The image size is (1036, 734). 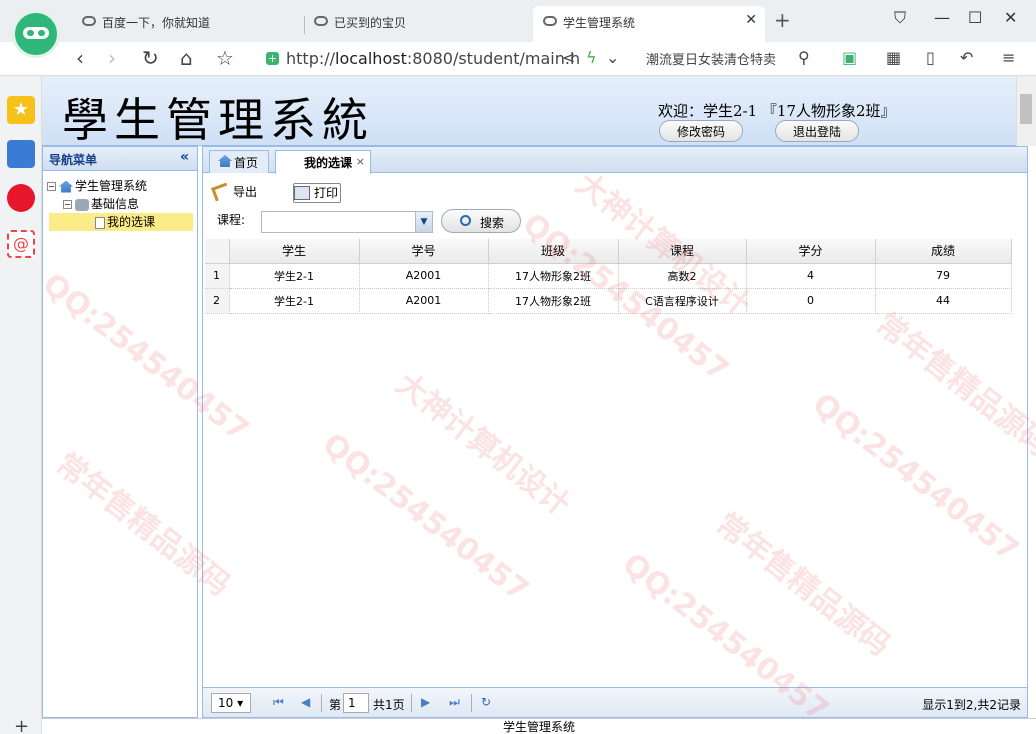 I want to click on tab-my-courses: 我的选课 ×, so click(x=323, y=162).